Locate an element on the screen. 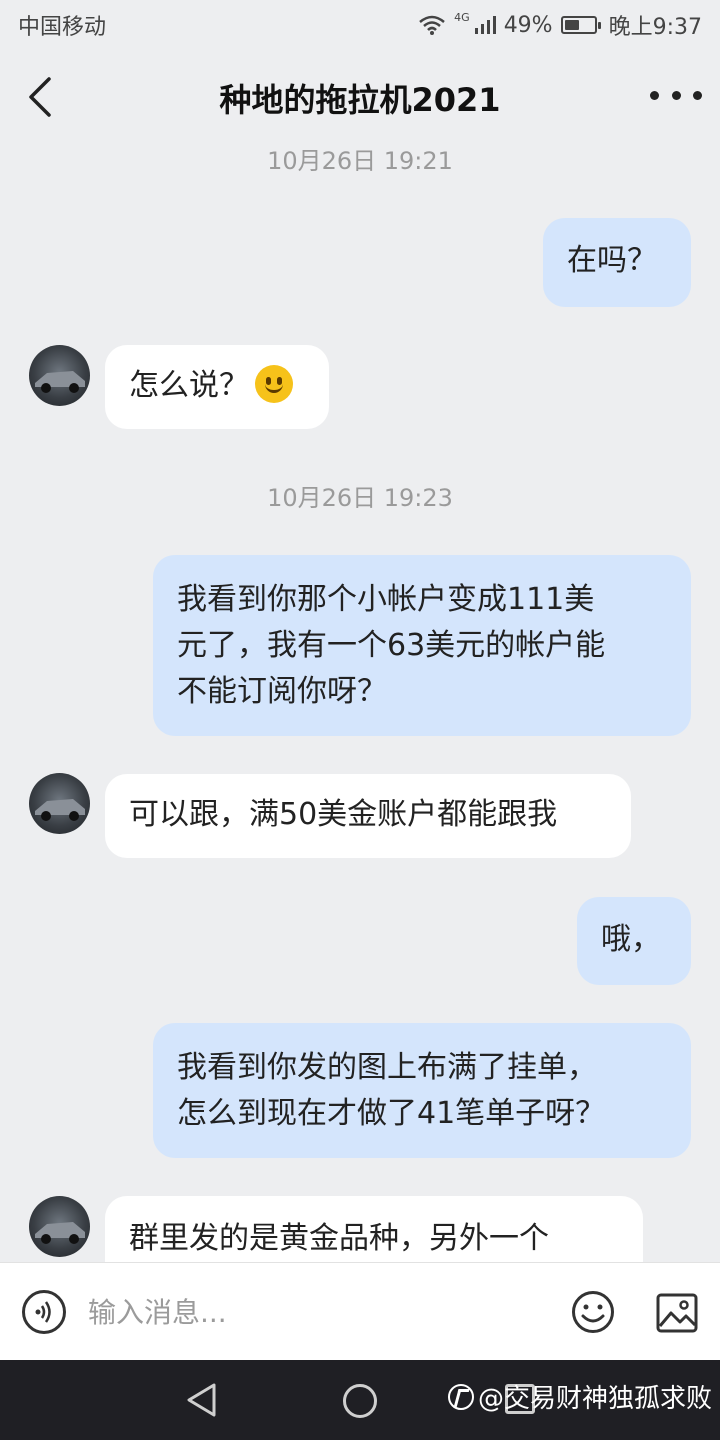 The width and height of the screenshot is (720, 1440). clock: 晚上9:37 is located at coordinates (655, 27).